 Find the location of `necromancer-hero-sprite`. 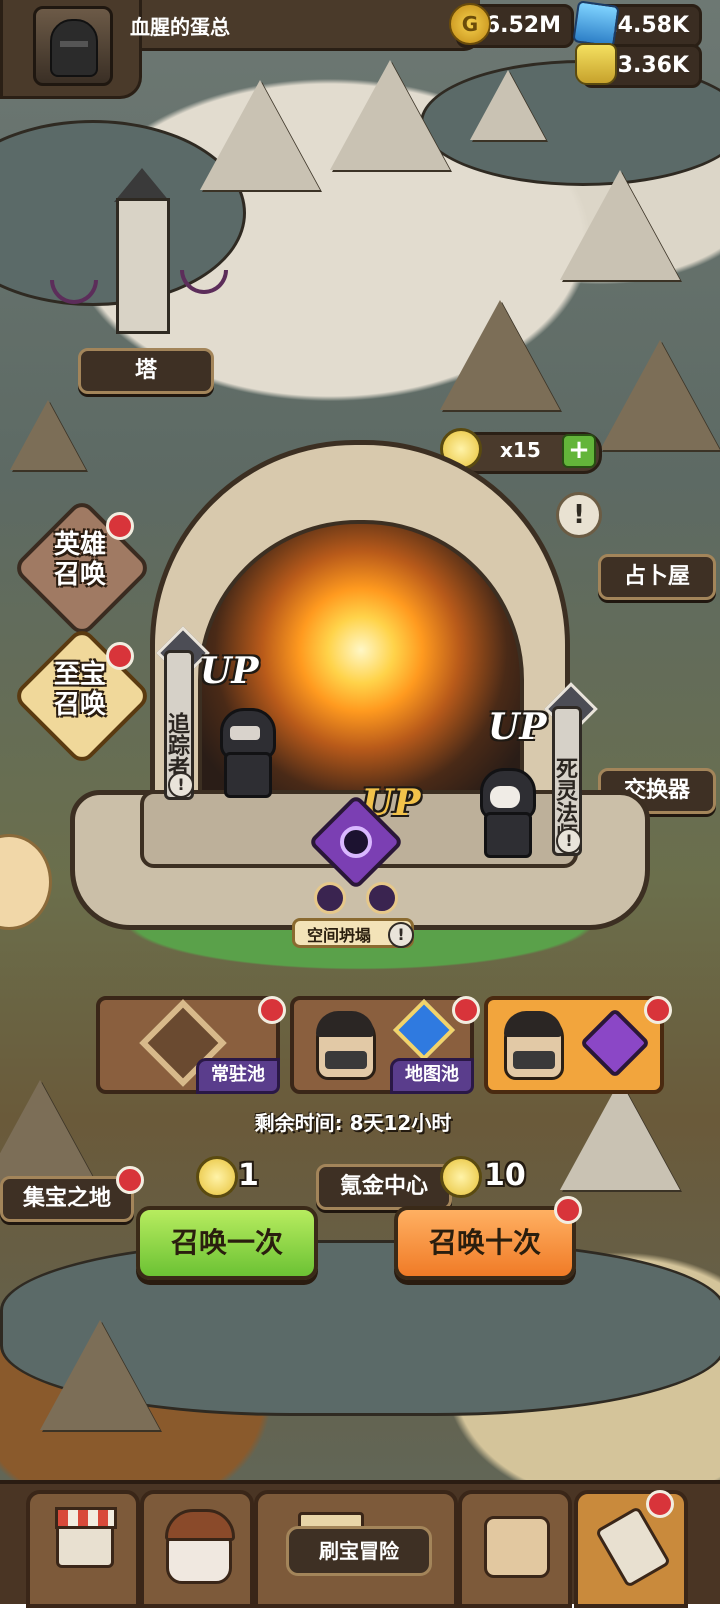

necromancer-hero-sprite is located at coordinates (505, 813).